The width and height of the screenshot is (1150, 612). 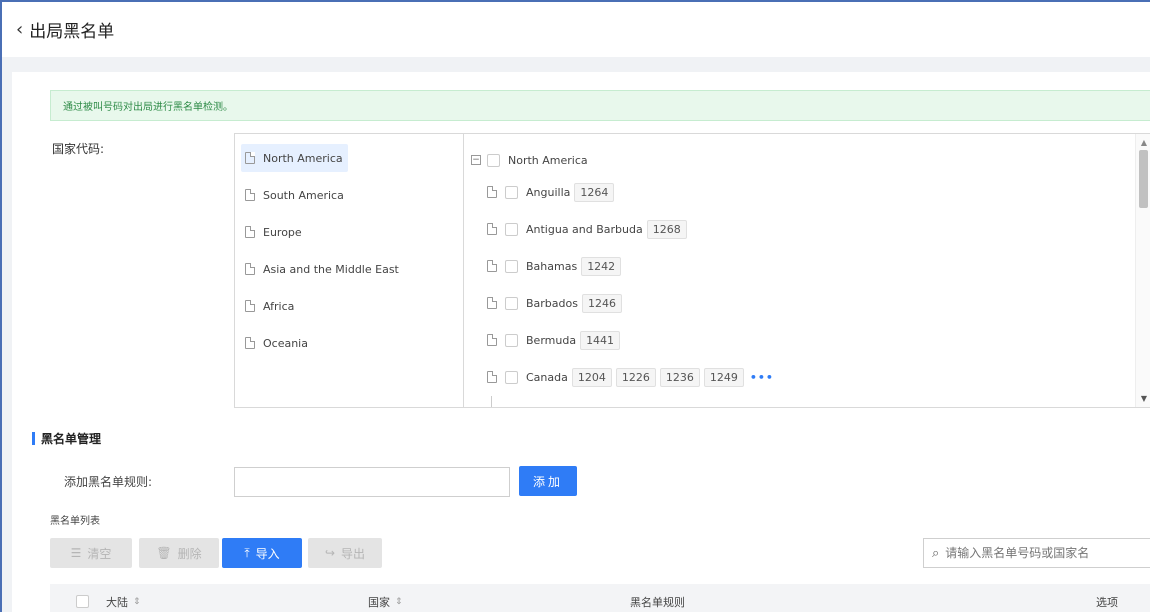 What do you see at coordinates (279, 306) in the screenshot?
I see `region-label: Africa` at bounding box center [279, 306].